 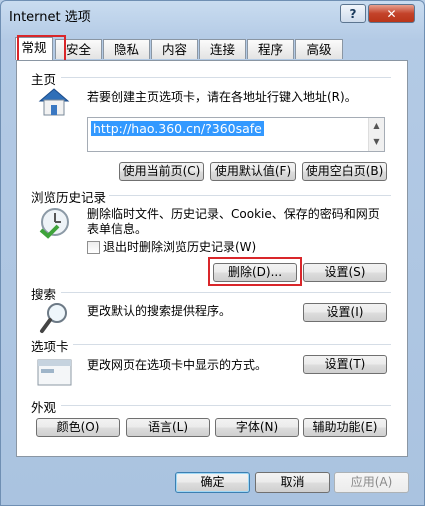 I want to click on accessibility-button: 辅助功能(E), so click(x=345, y=427).